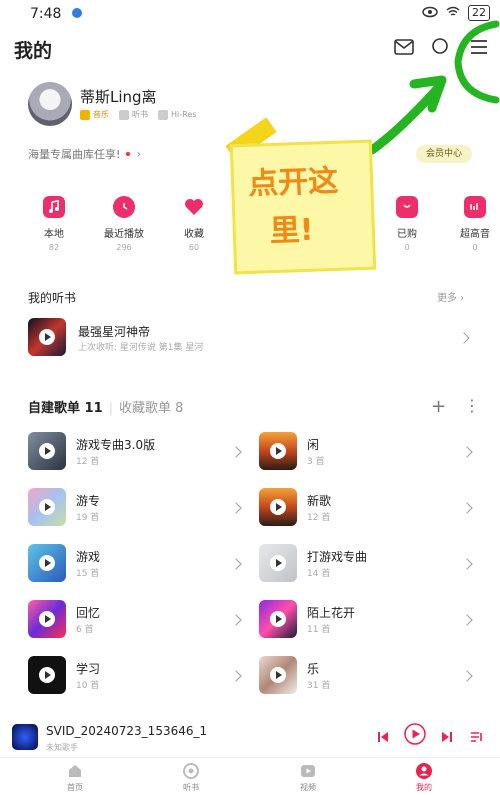 Image resolution: width=500 pixels, height=795 pixels. What do you see at coordinates (415, 736) in the screenshot?
I see `play-pause-button` at bounding box center [415, 736].